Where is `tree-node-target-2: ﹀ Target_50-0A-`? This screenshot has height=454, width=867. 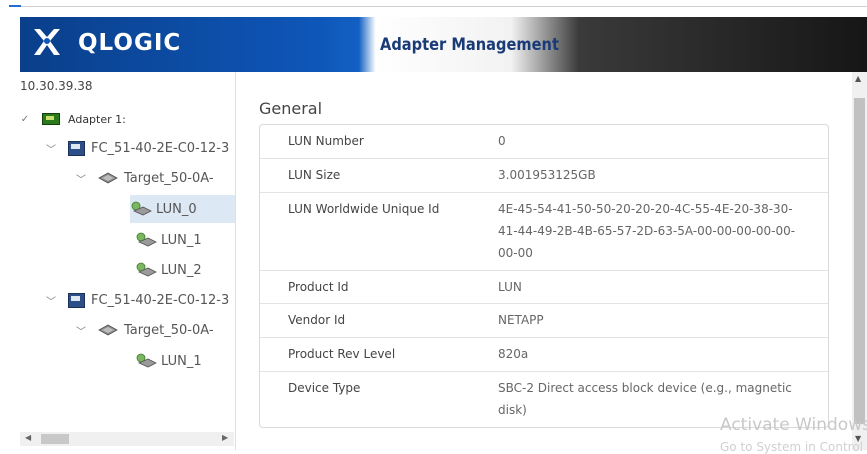
tree-node-target-2: ﹀ Target_50-0A- is located at coordinates (144, 330).